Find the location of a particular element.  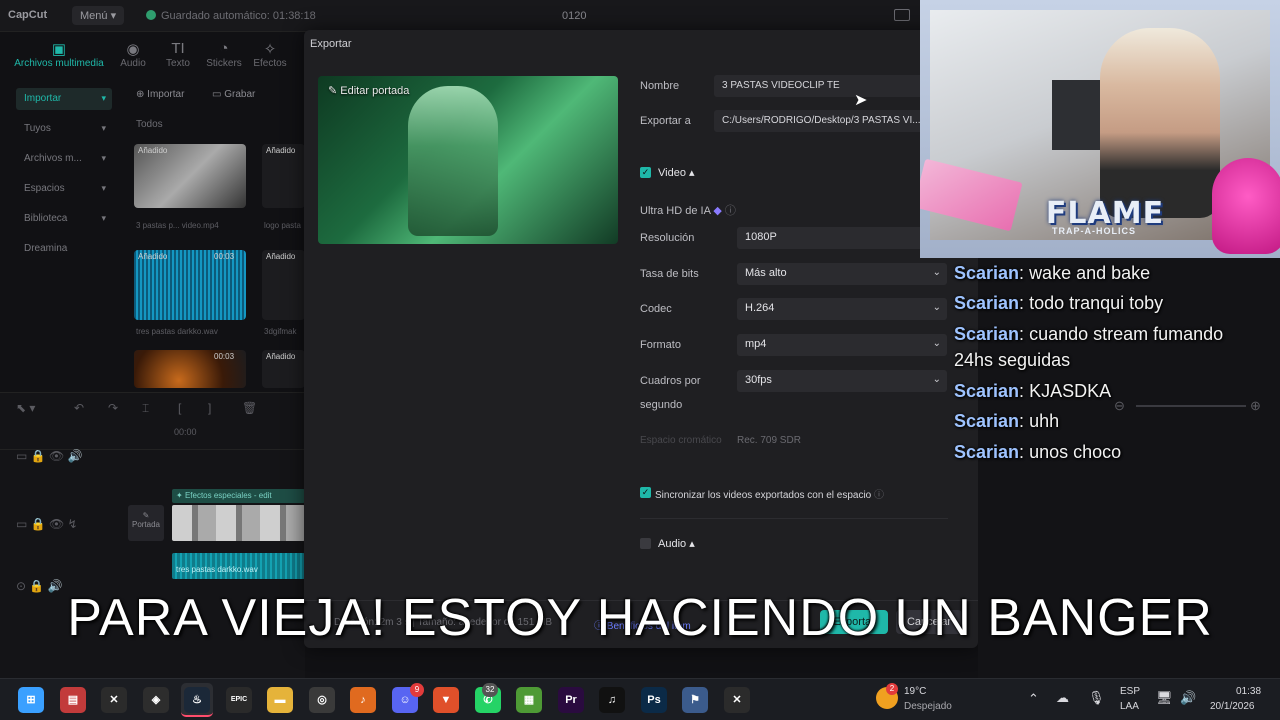

codec-select: H.264 ⌄ is located at coordinates (842, 309).